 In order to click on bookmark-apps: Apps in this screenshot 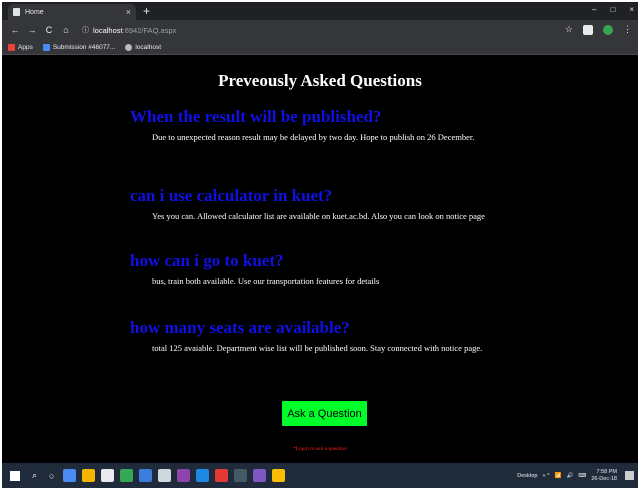, I will do `click(20, 47)`.